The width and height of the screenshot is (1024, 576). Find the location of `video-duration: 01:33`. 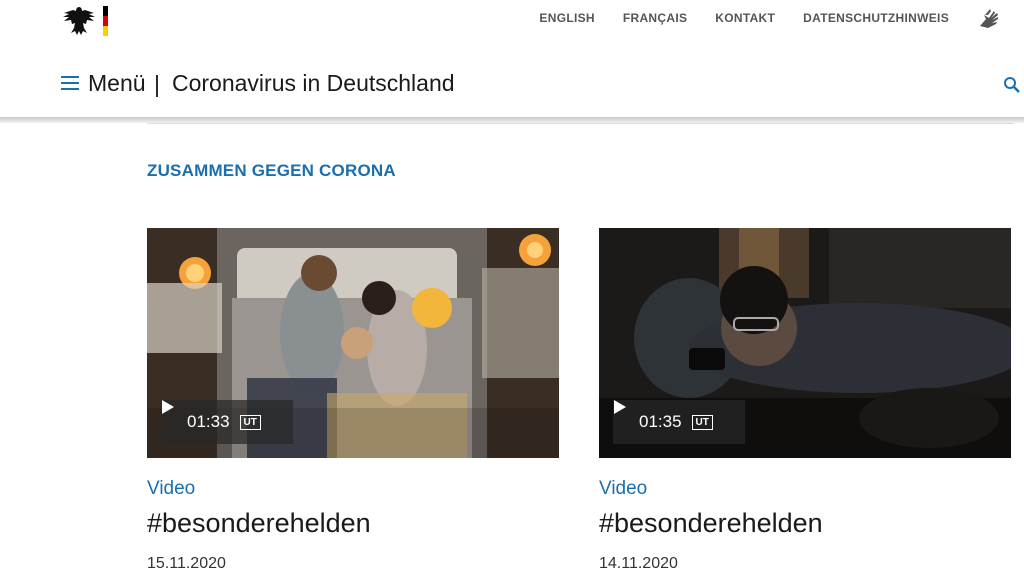

video-duration: 01:33 is located at coordinates (208, 421).